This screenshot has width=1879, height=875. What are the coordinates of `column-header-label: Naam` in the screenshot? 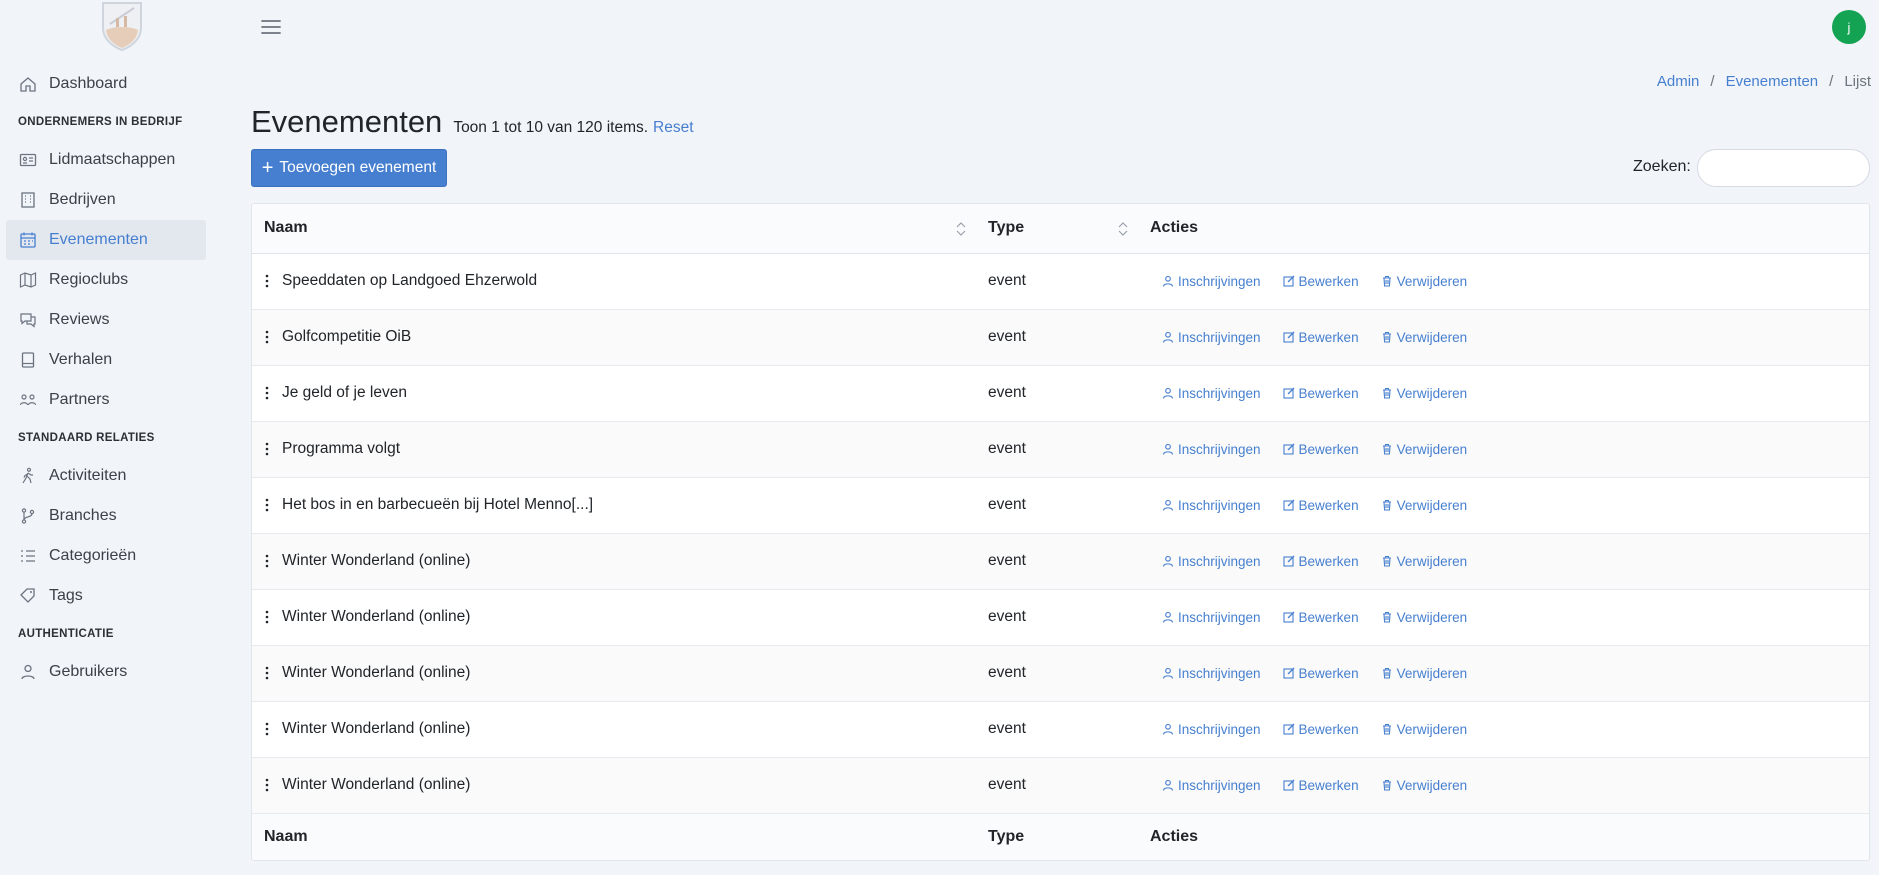 It's located at (286, 228).